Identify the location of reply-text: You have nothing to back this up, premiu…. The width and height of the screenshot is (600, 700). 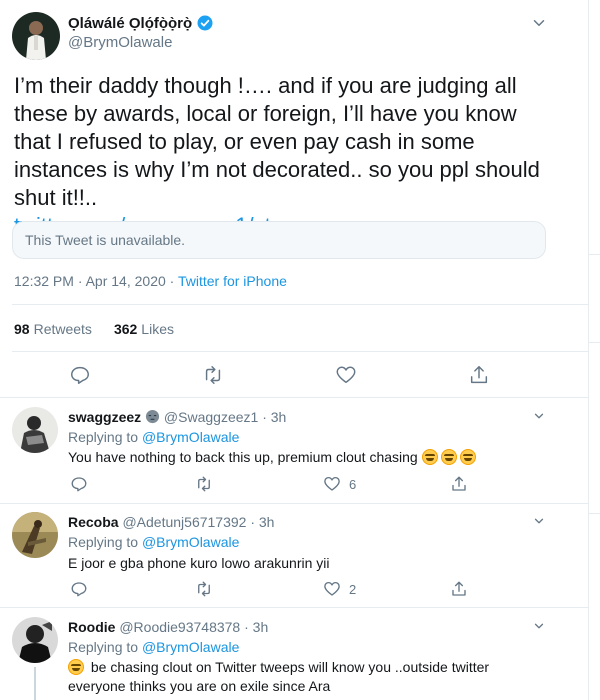
(318, 457).